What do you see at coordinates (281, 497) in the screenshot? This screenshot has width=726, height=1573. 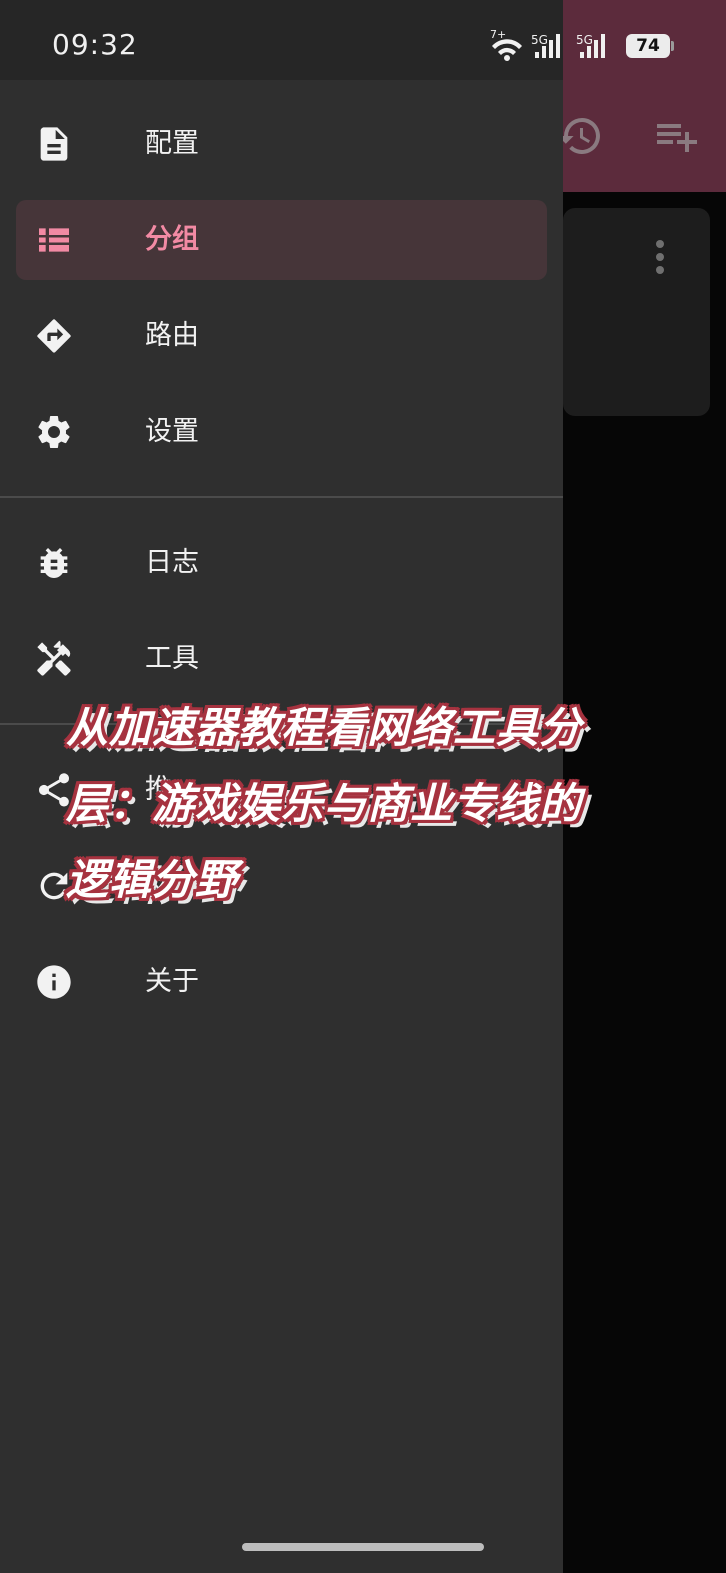 I see `divider` at bounding box center [281, 497].